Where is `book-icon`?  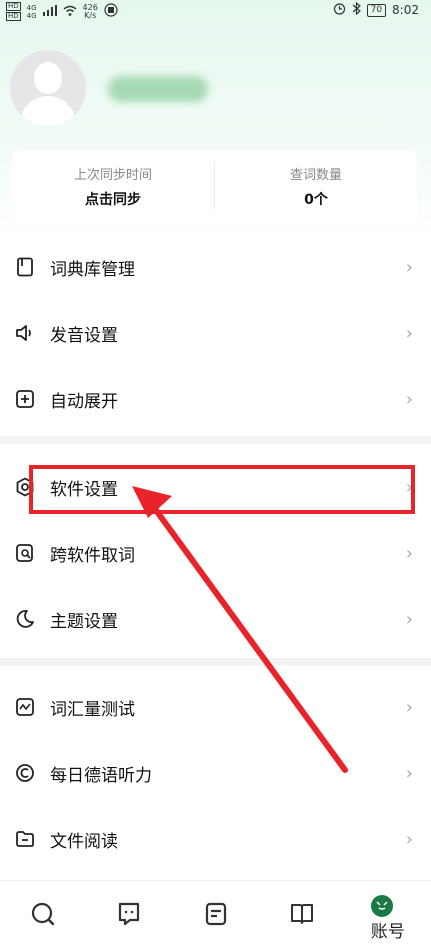 book-icon is located at coordinates (302, 916).